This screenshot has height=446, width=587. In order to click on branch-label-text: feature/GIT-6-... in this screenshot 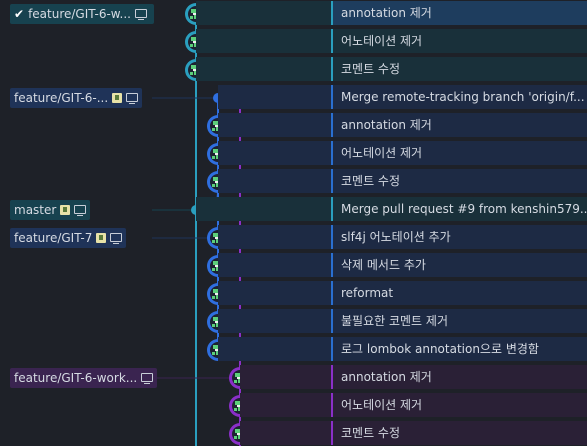, I will do `click(61, 98)`.